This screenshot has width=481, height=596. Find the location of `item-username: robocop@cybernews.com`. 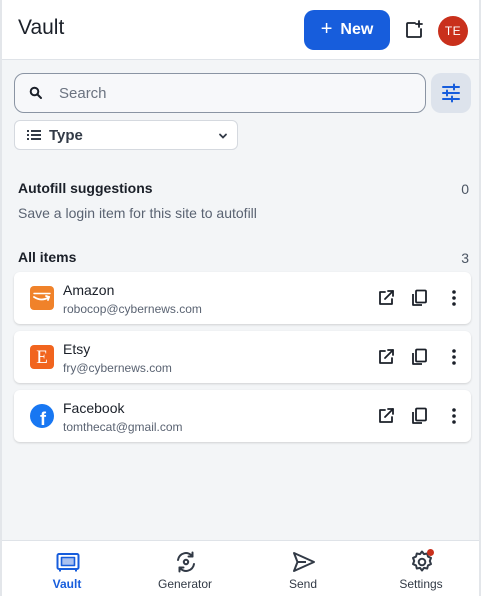

item-username: robocop@cybernews.com is located at coordinates (132, 309).